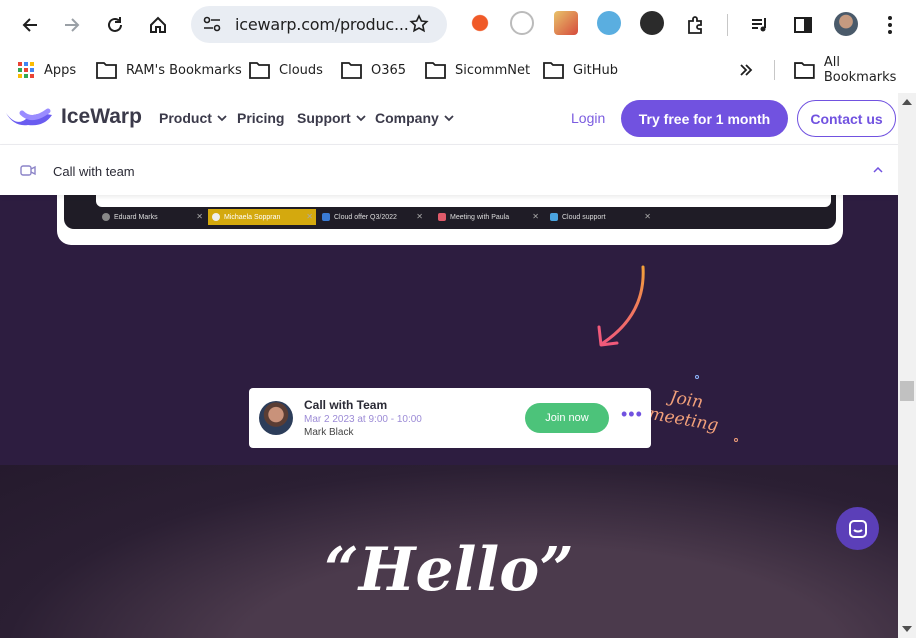  What do you see at coordinates (115, 25) in the screenshot?
I see `reload-icon` at bounding box center [115, 25].